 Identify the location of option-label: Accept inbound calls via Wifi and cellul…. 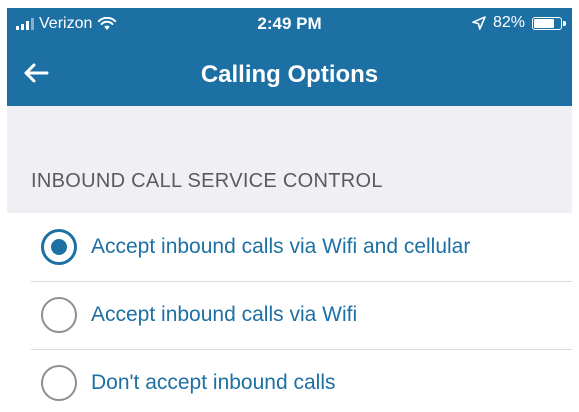
(281, 246).